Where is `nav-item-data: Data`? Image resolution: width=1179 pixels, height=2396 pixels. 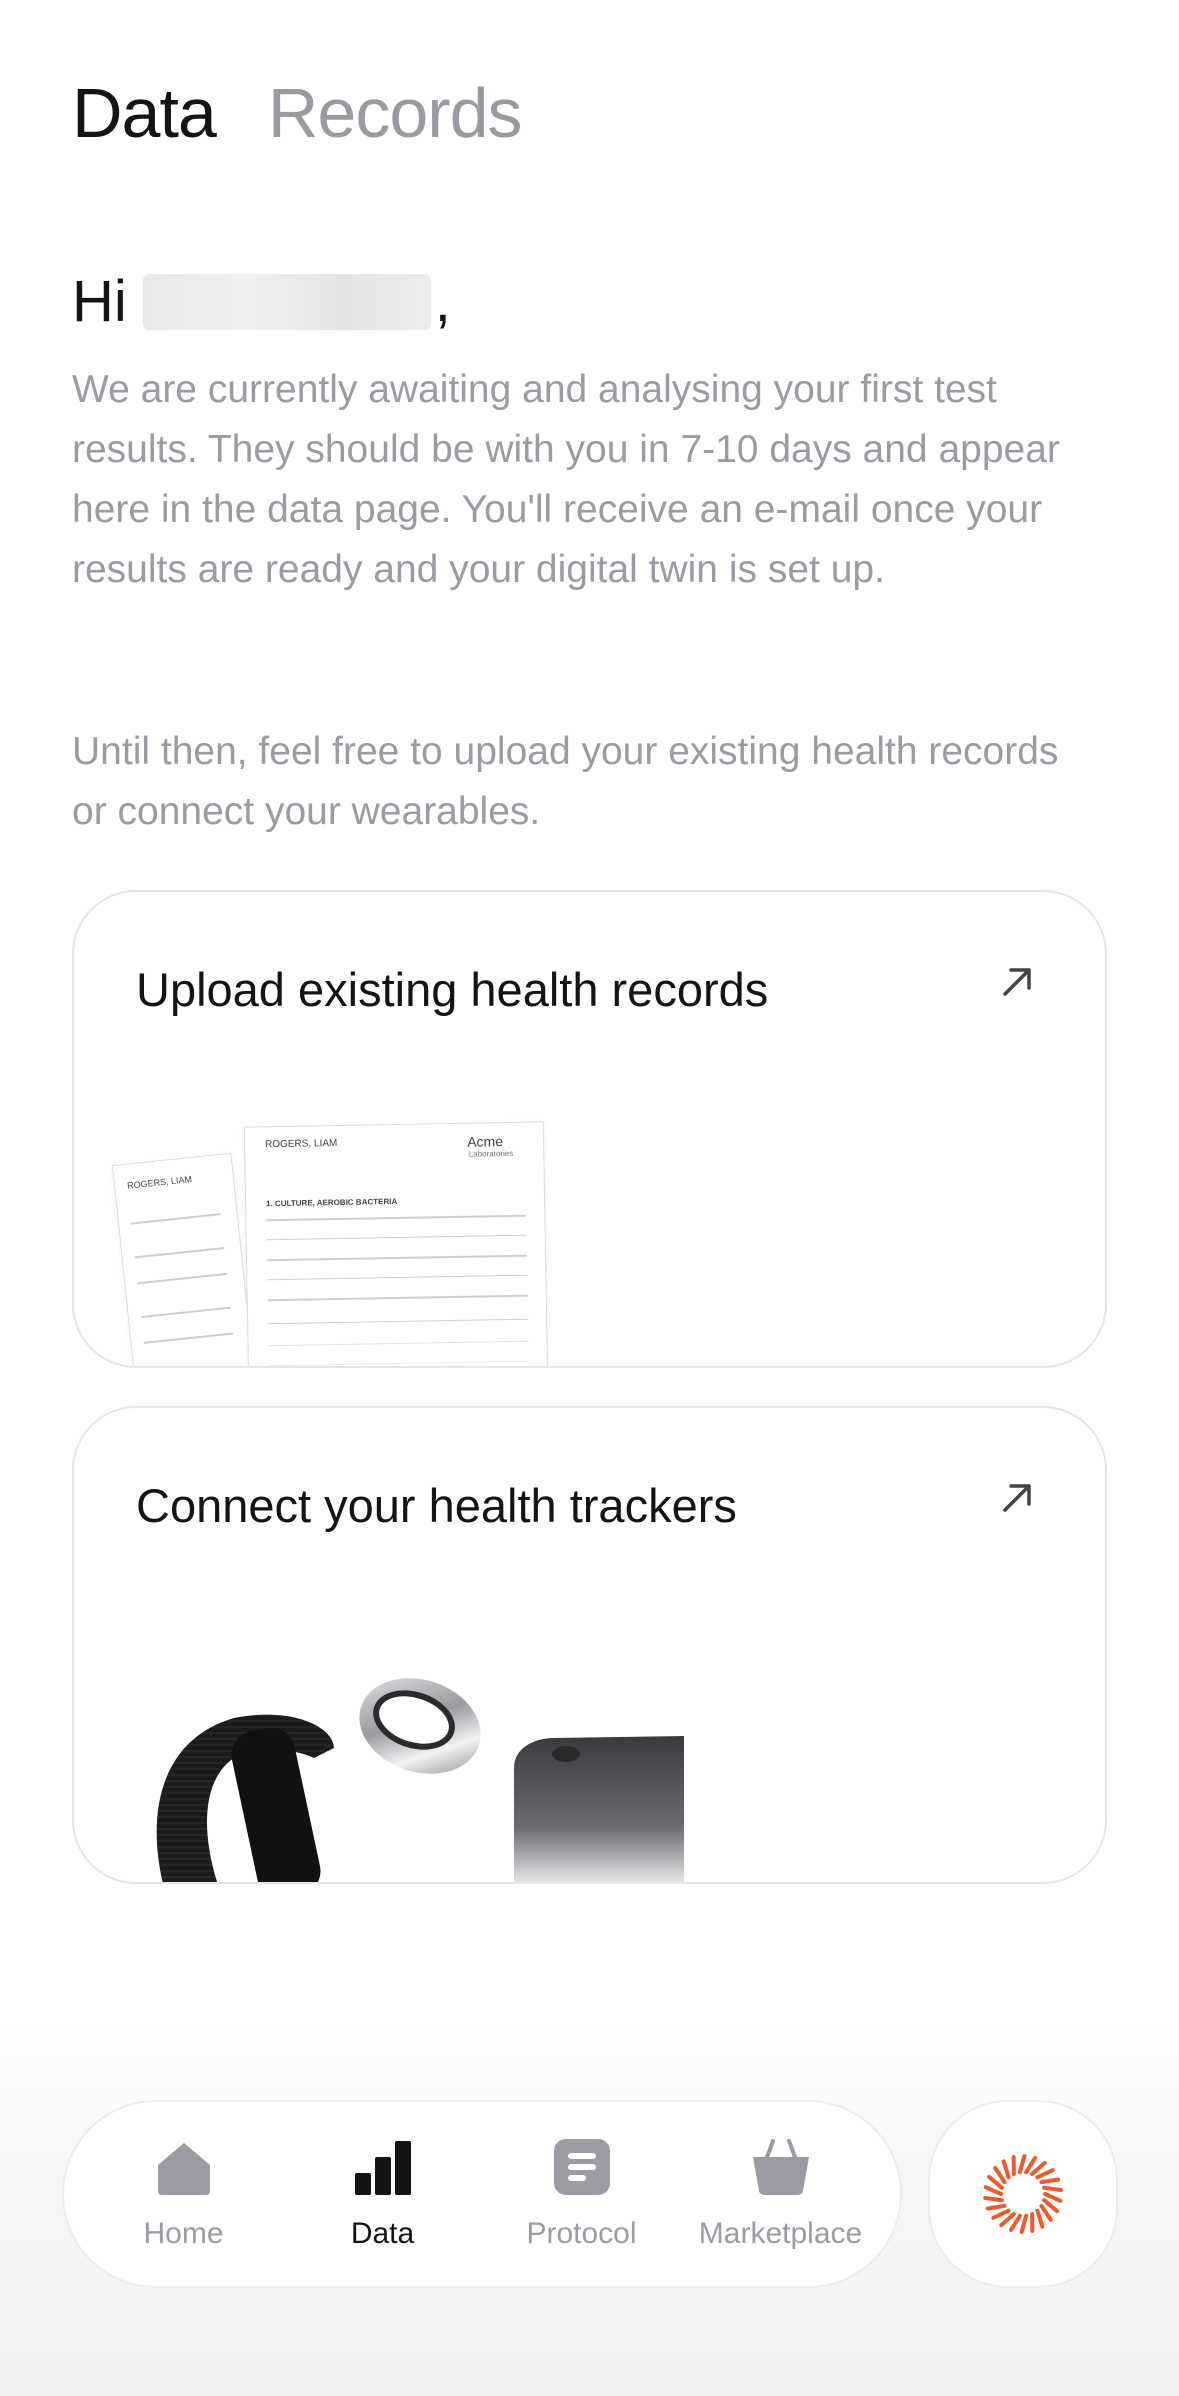 nav-item-data: Data is located at coordinates (383, 2194).